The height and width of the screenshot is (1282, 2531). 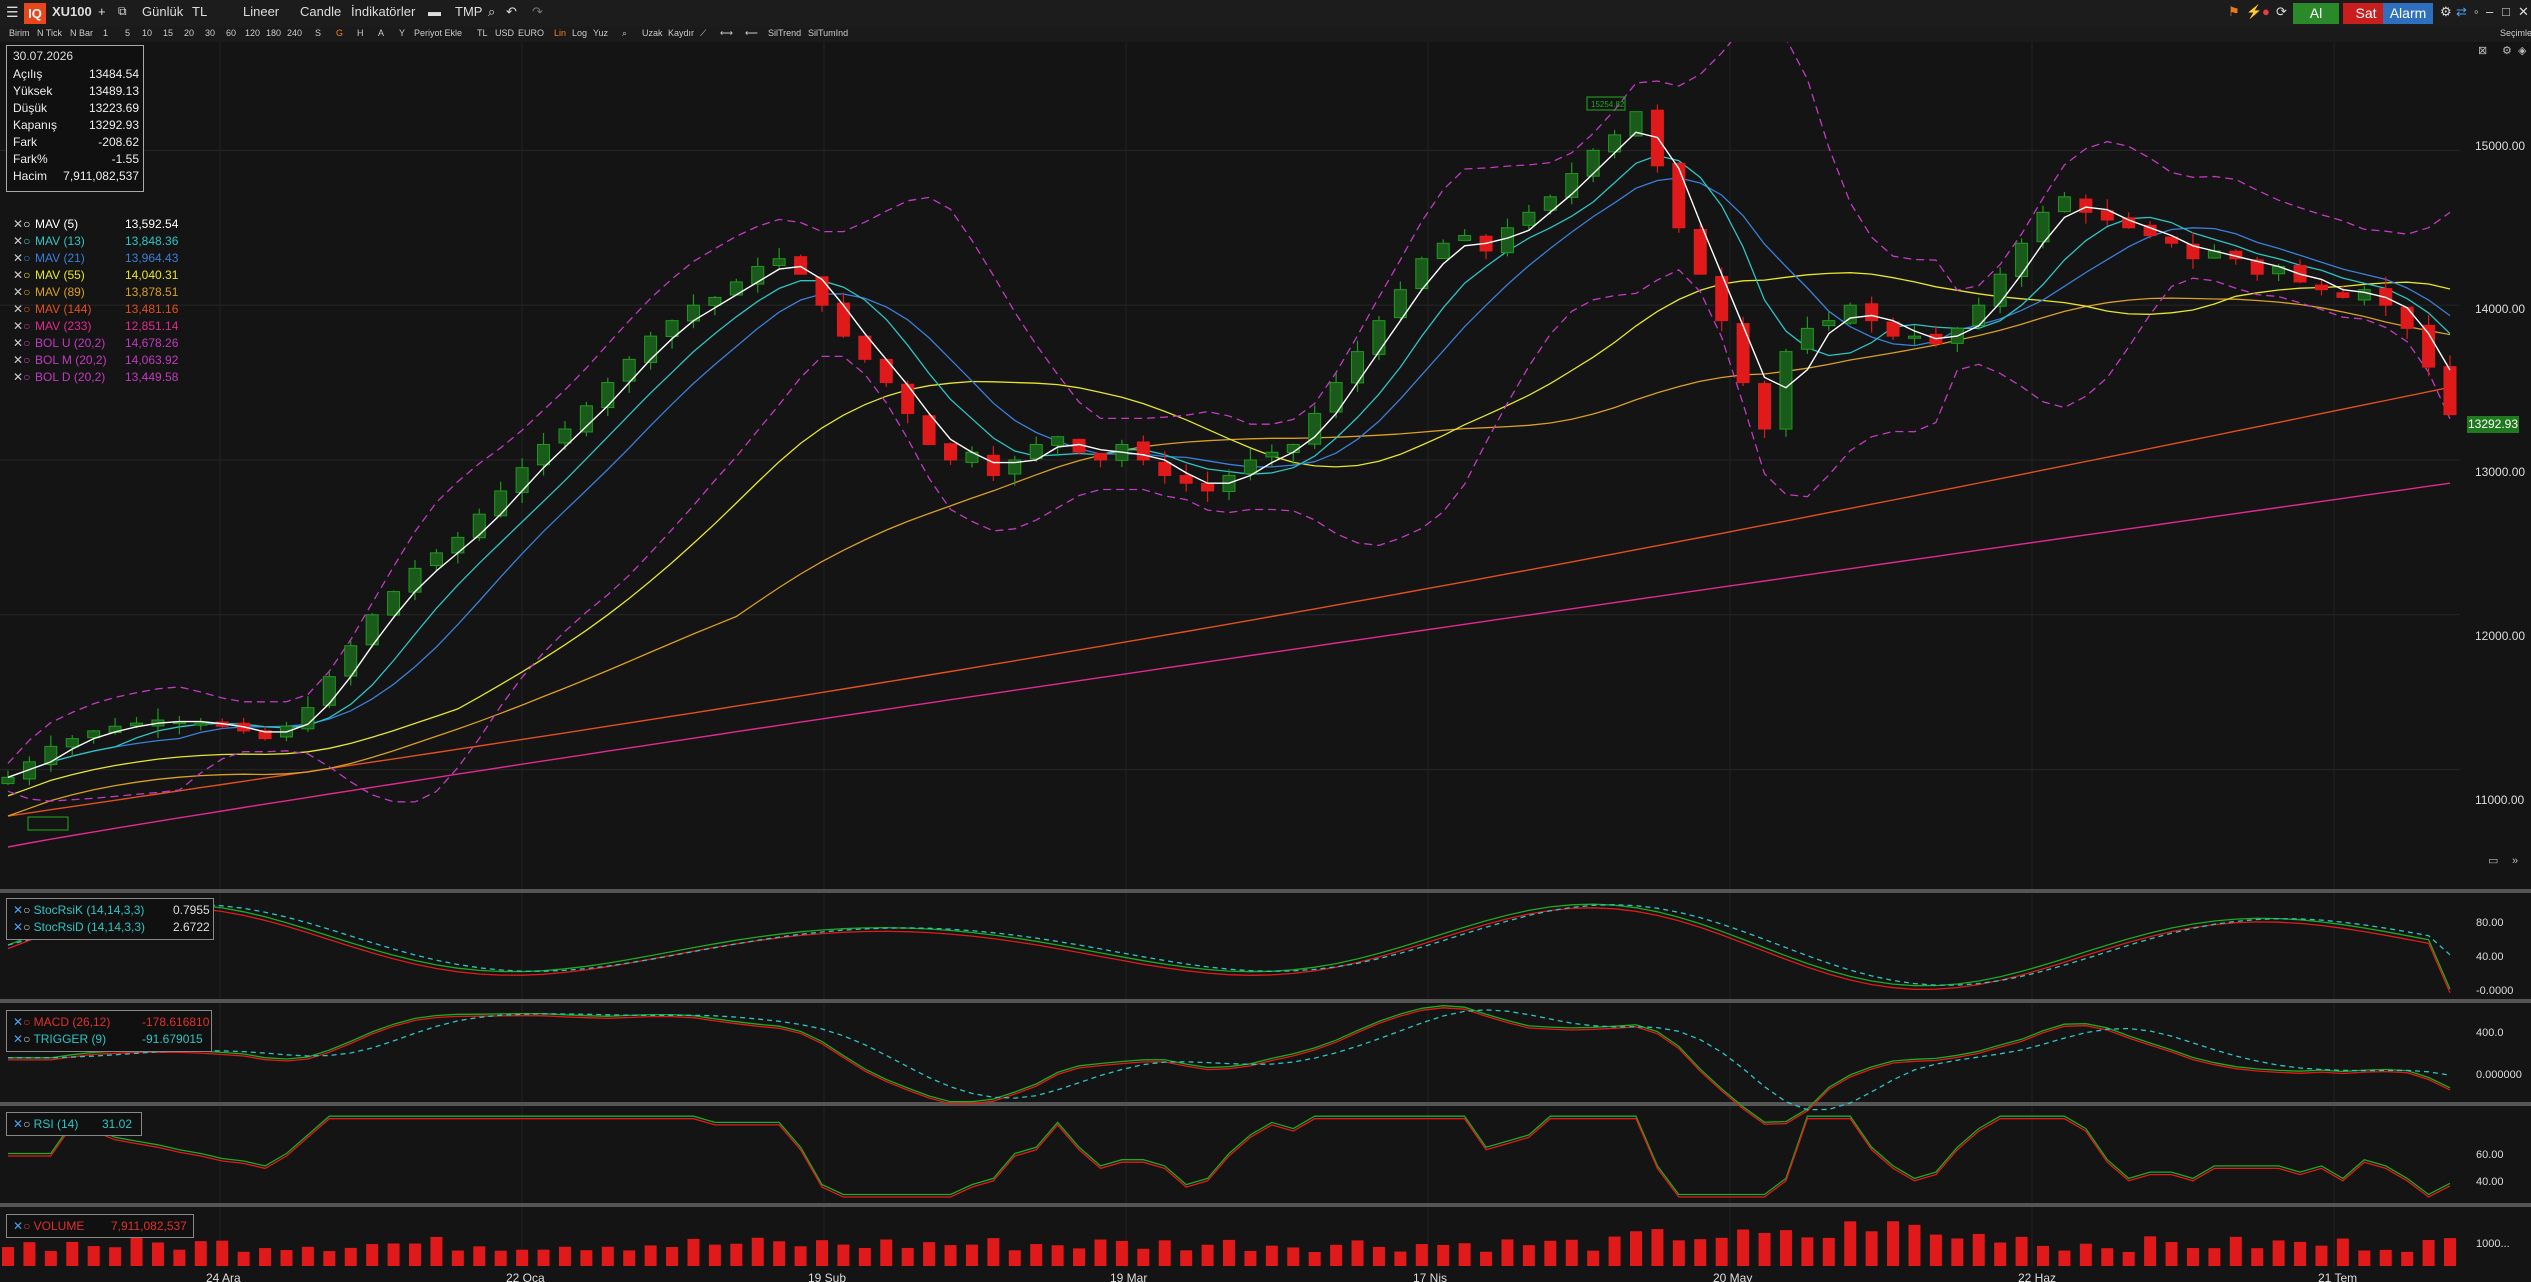 I want to click on tb2-siltrend: SilTrend, so click(x=784, y=33).